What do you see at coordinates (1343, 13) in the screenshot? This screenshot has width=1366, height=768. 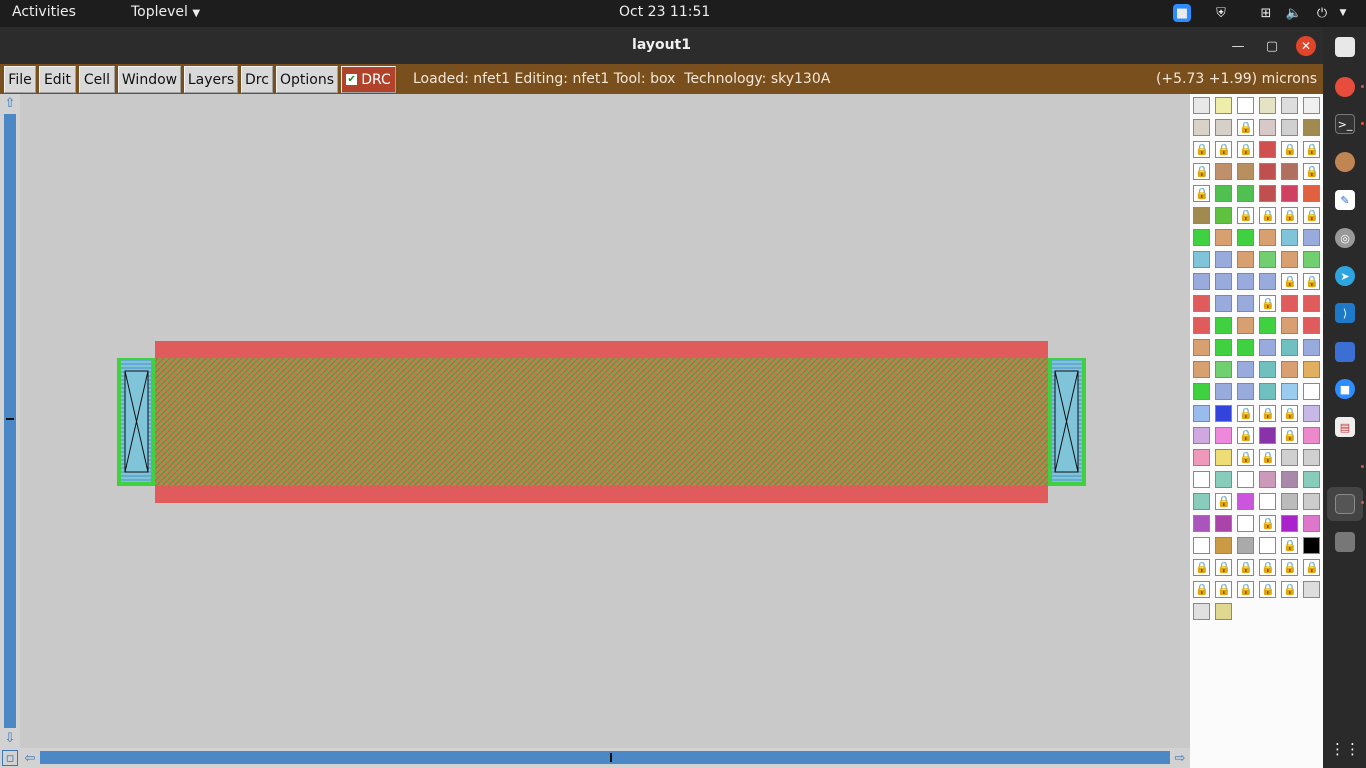 I see `chevron-down-icon: ▼` at bounding box center [1343, 13].